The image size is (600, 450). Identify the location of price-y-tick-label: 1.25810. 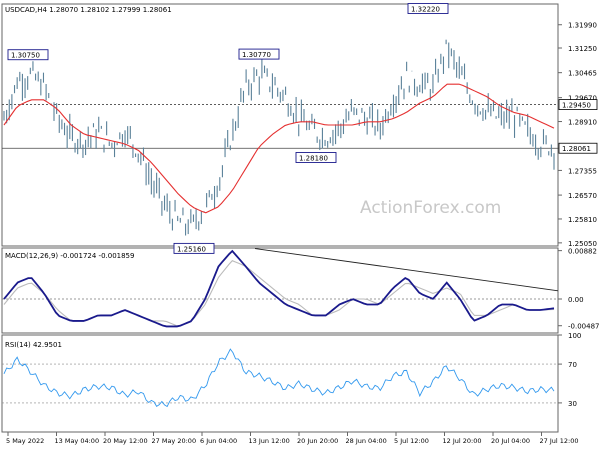
(582, 220).